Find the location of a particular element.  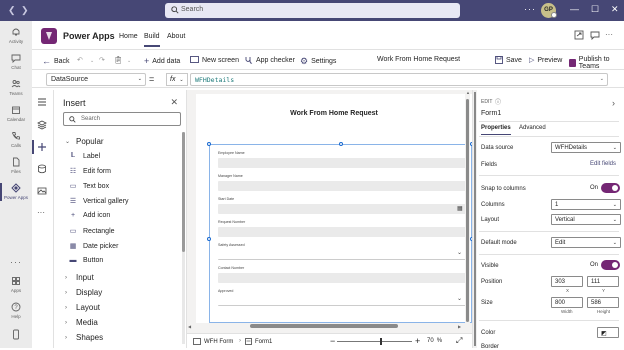

date-field-input is located at coordinates (343, 209).